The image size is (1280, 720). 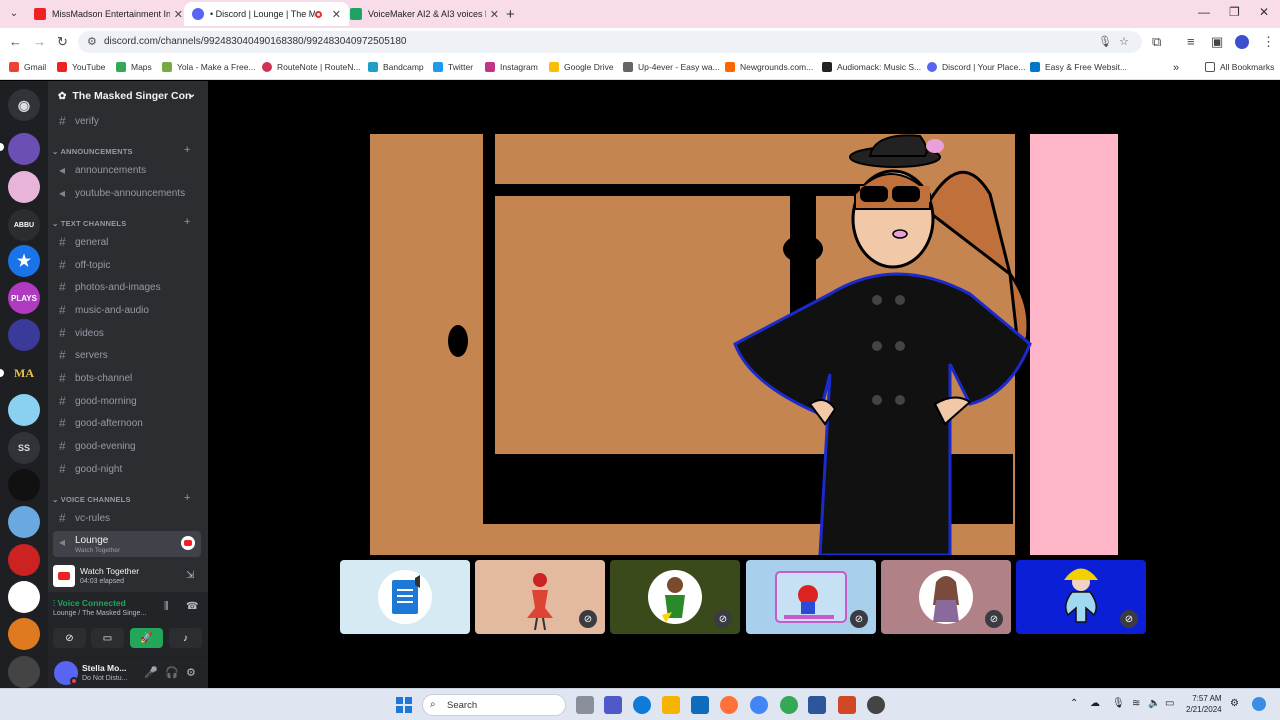 I want to click on battery-icon: ▭, so click(x=1169, y=703).